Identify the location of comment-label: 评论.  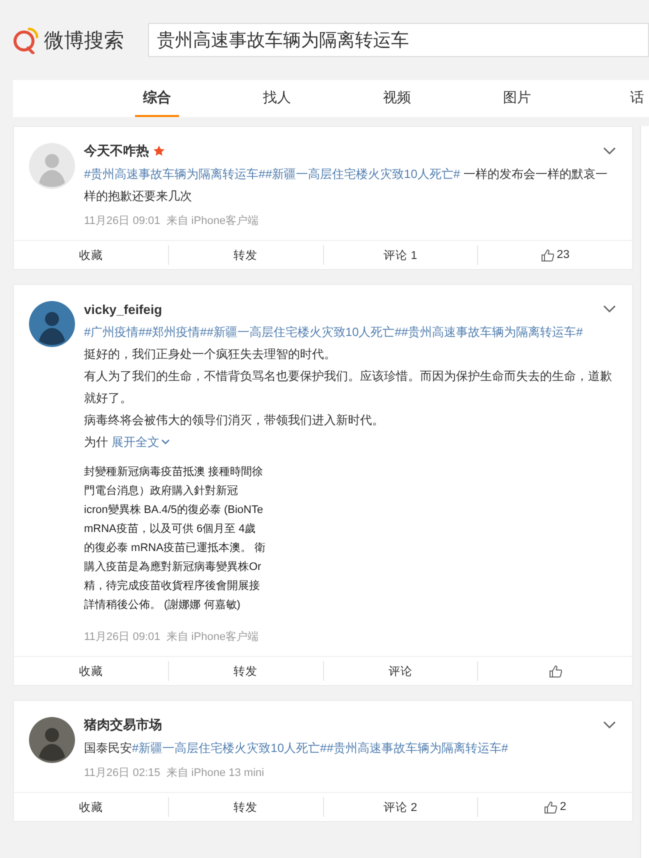
(400, 671).